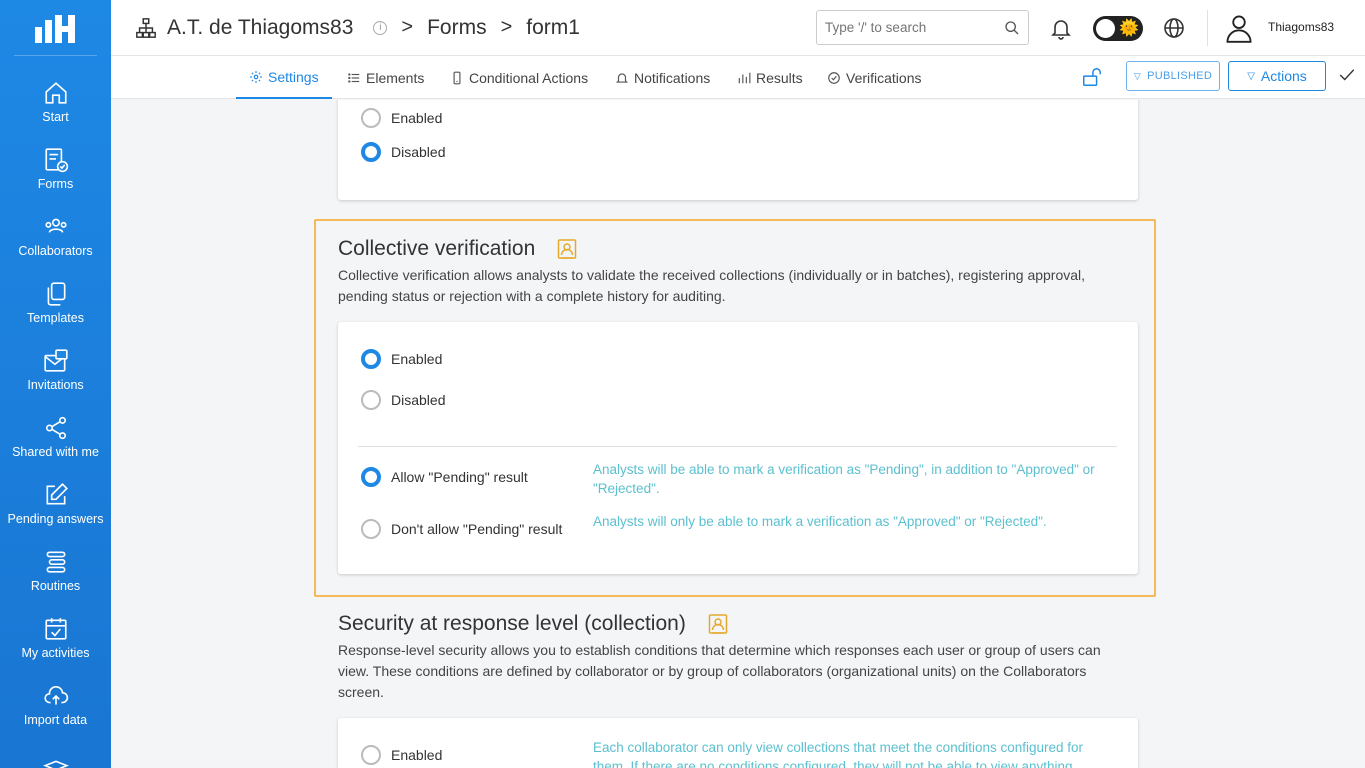 Image resolution: width=1365 pixels, height=768 pixels. I want to click on bar-chart-icon, so click(744, 77).